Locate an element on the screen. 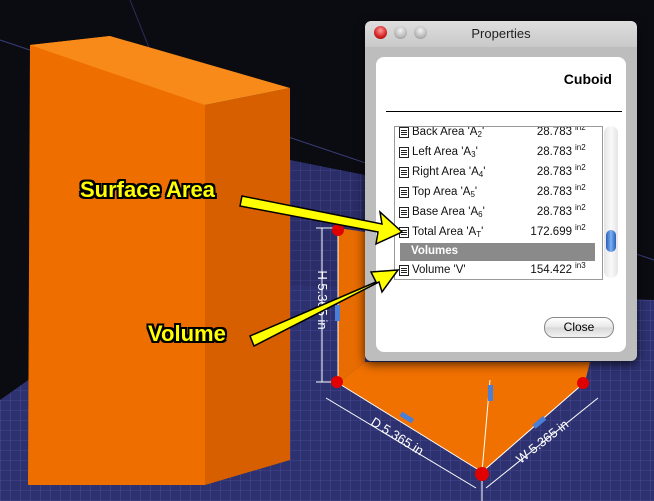  window-titlebar: Properties is located at coordinates (501, 33).